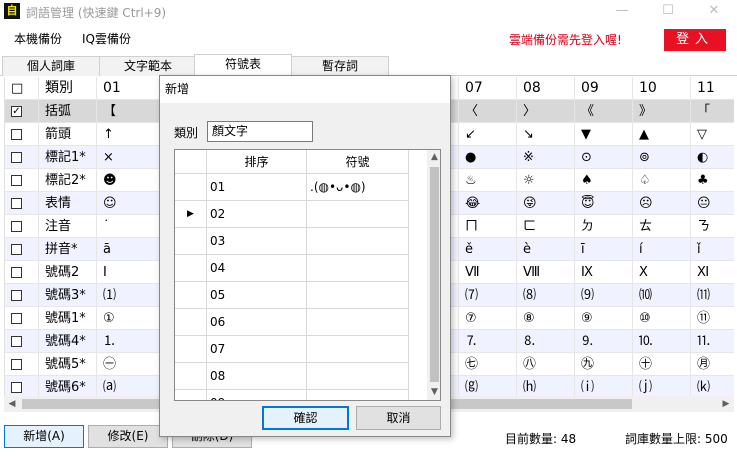 Image resolution: width=737 pixels, height=459 pixels. What do you see at coordinates (604, 249) in the screenshot?
I see `symbol-cell: ī` at bounding box center [604, 249].